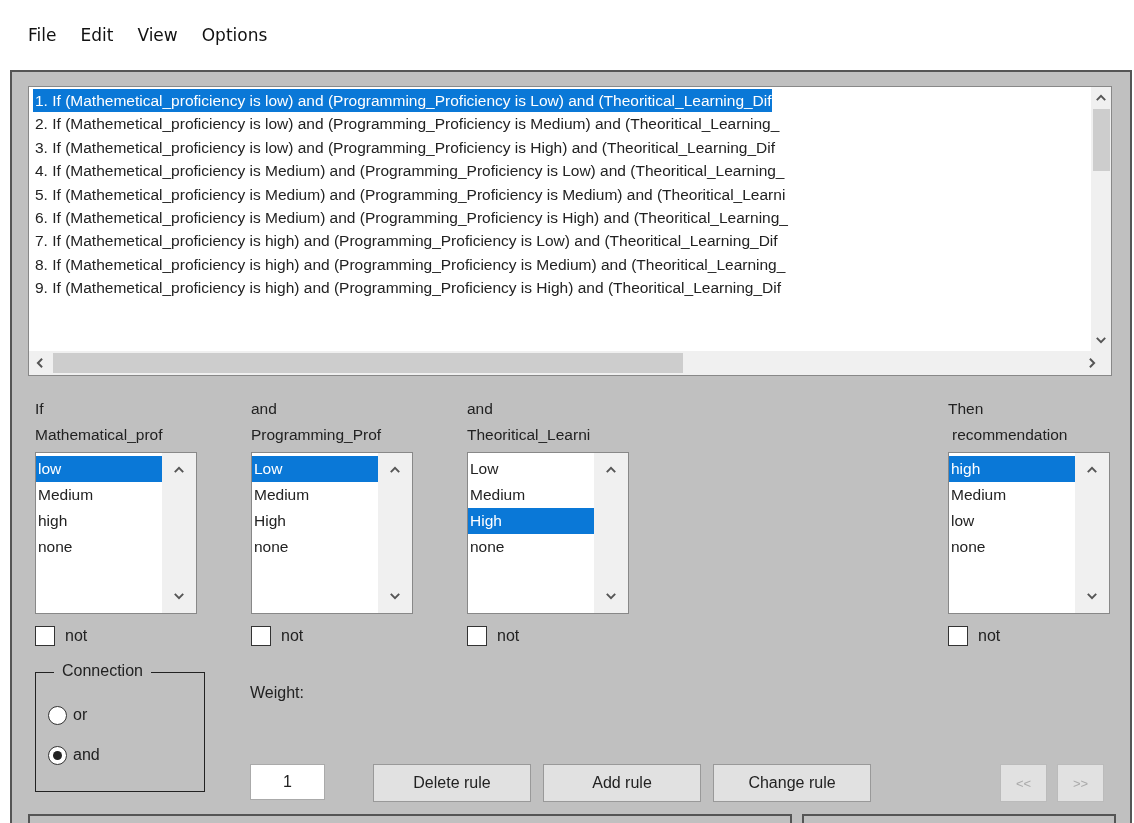  What do you see at coordinates (42, 35) in the screenshot?
I see `menu-item: File` at bounding box center [42, 35].